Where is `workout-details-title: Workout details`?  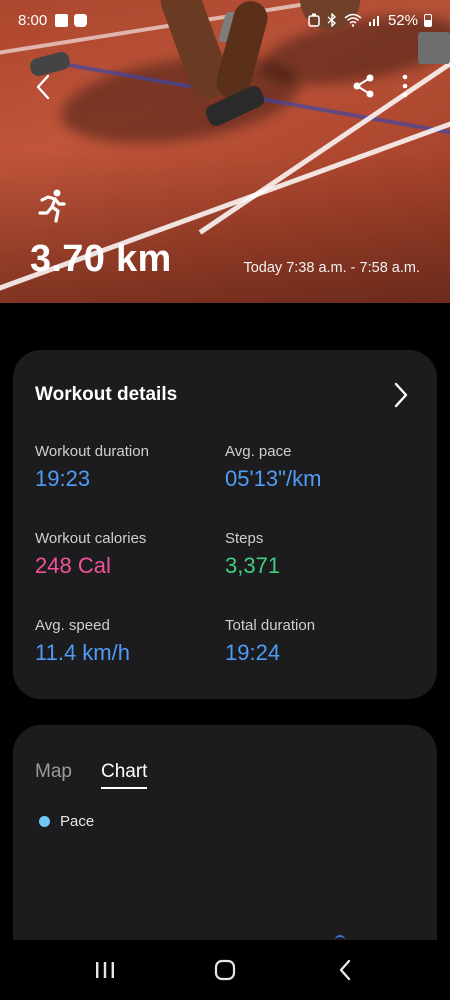 workout-details-title: Workout details is located at coordinates (106, 394).